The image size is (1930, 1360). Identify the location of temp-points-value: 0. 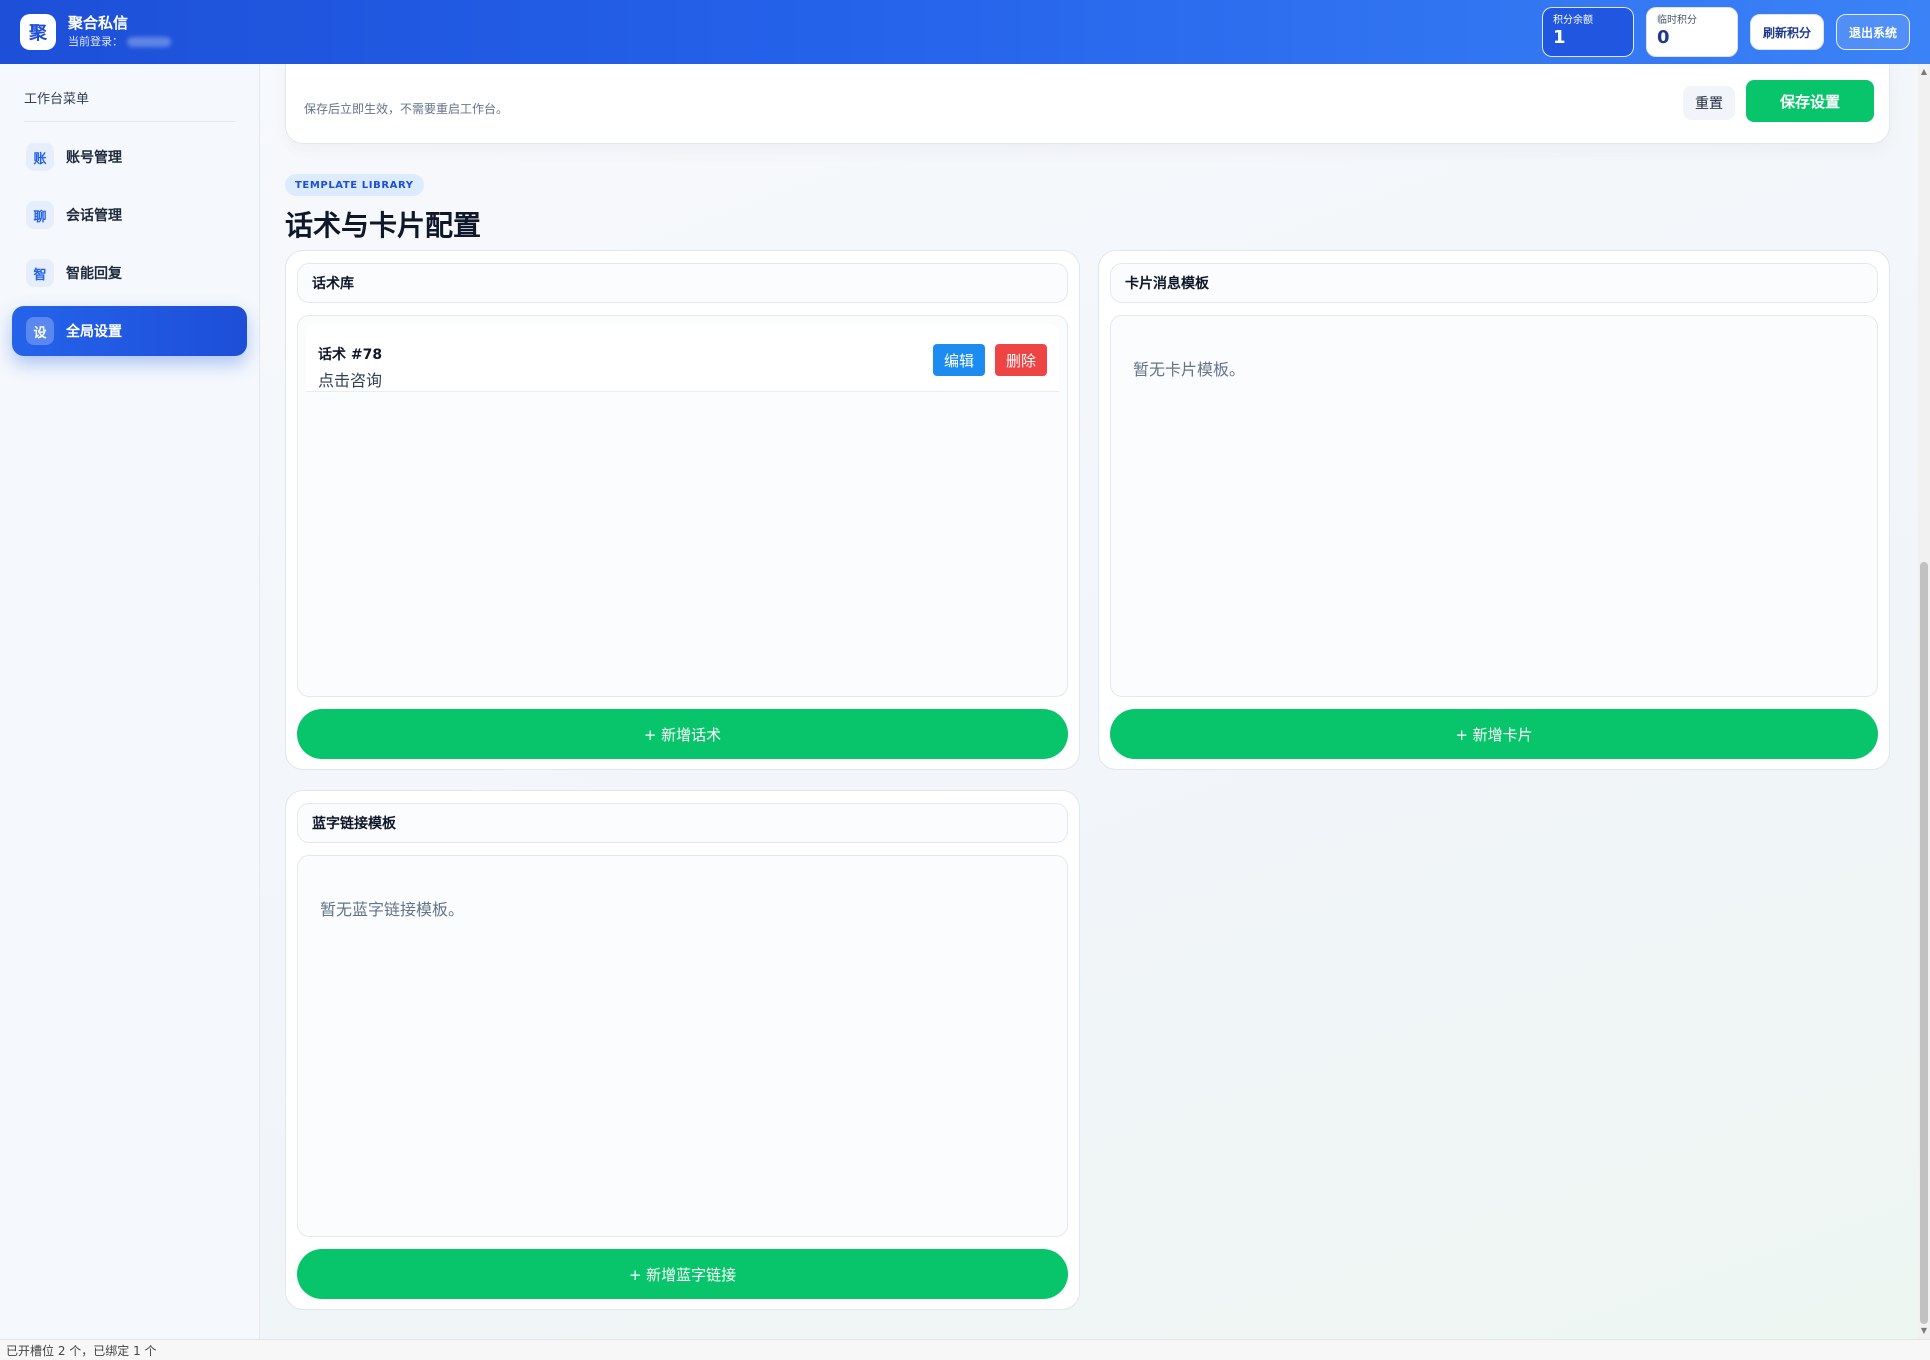
(1663, 37).